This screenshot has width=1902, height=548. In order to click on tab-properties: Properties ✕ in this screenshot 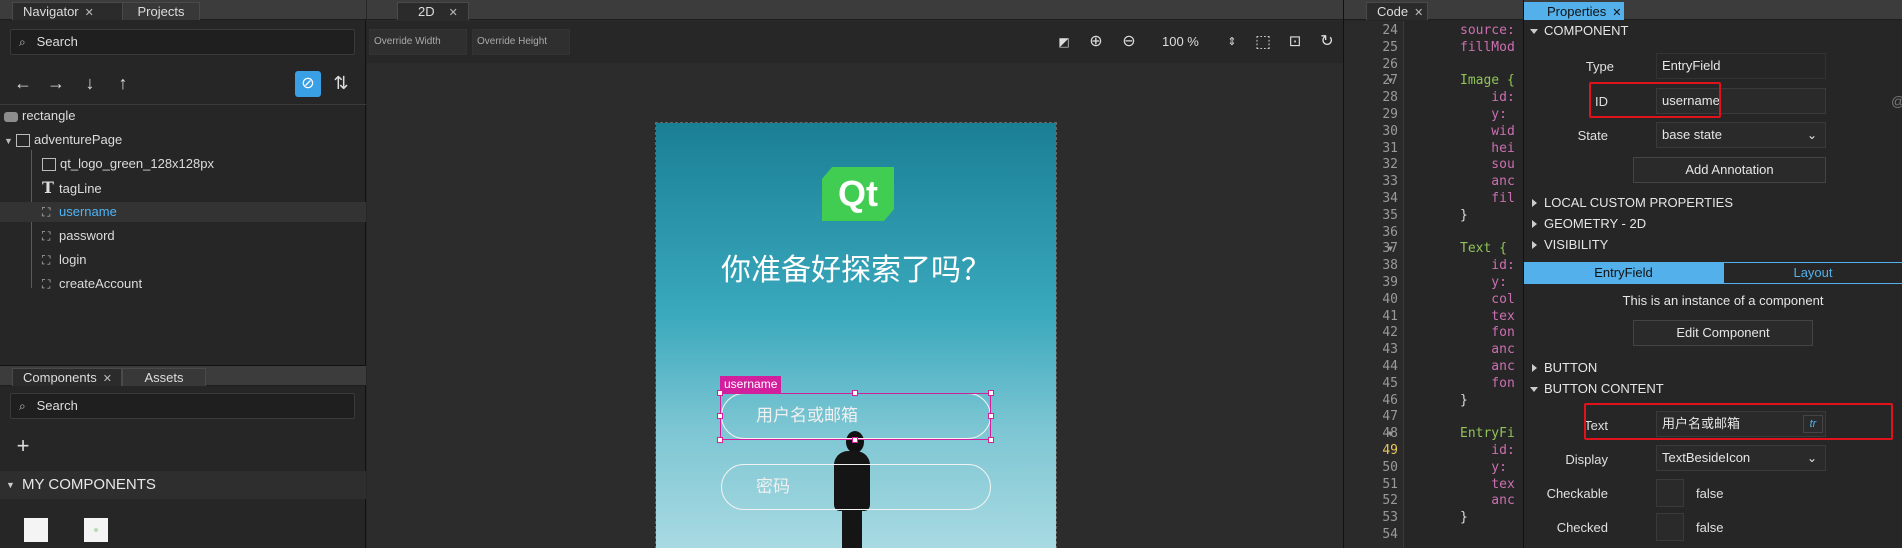, I will do `click(1574, 11)`.